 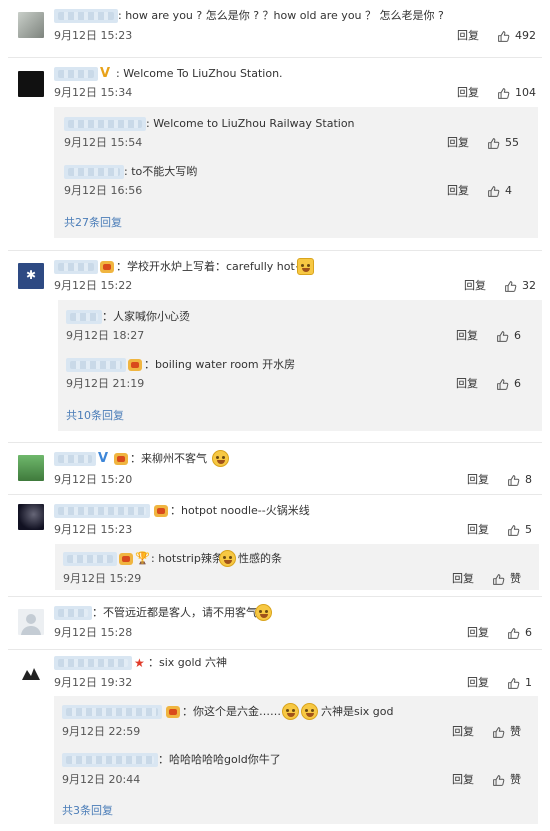 What do you see at coordinates (161, 171) in the screenshot?
I see `reply-text: : to不能大写哟` at bounding box center [161, 171].